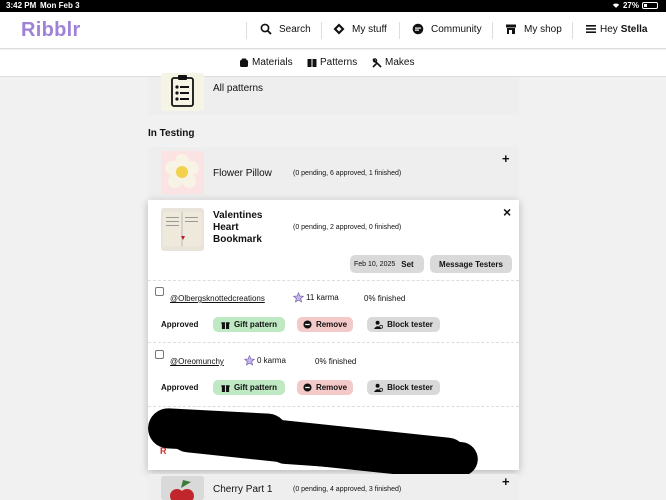 Image resolution: width=666 pixels, height=500 pixels. I want to click on book-icon, so click(312, 62).